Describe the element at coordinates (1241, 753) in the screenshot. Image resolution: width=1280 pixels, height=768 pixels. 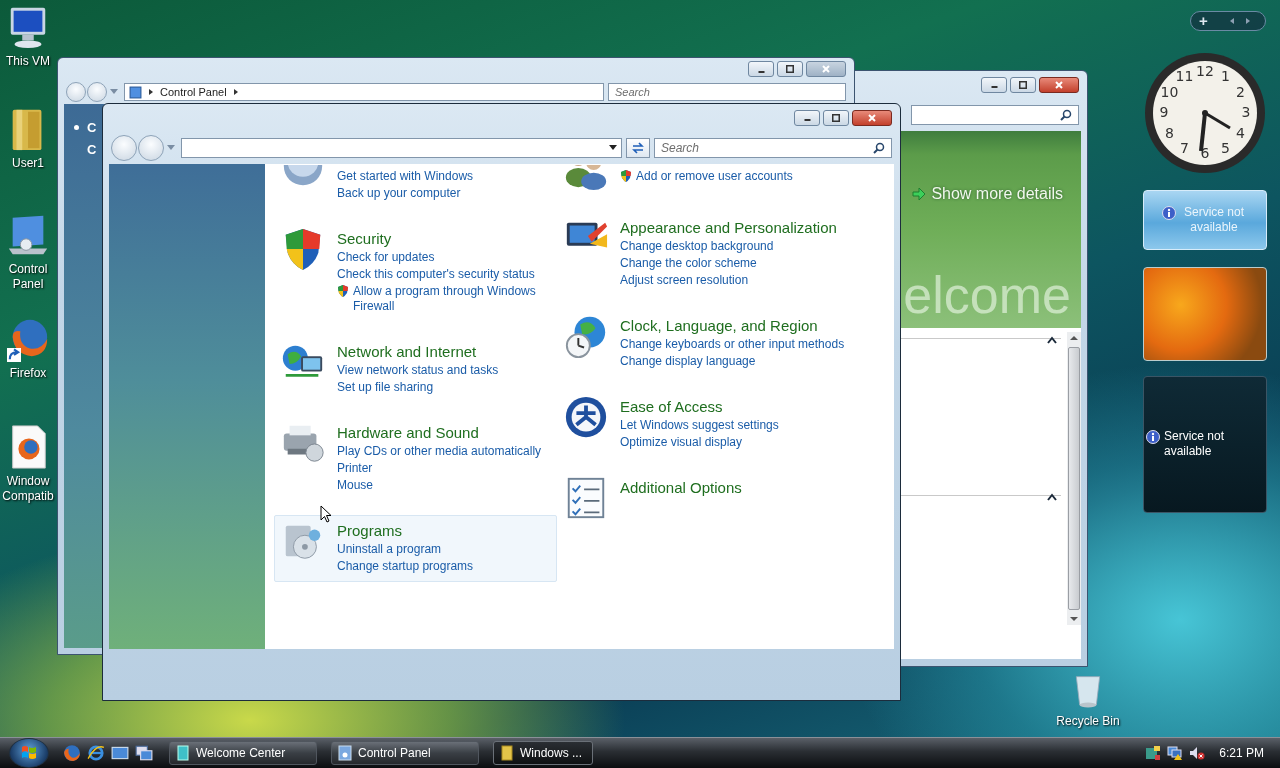
I see `clock-time: 6:21 PM` at that location.